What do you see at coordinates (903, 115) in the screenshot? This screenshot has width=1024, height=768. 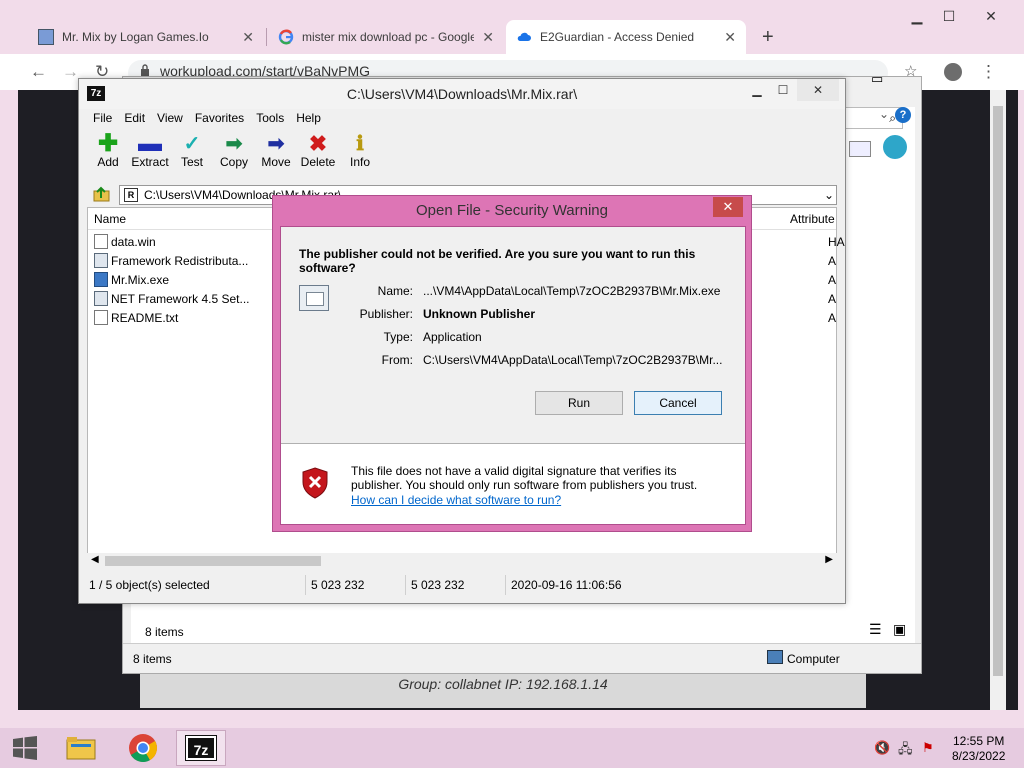 I see `help-icon: ?` at bounding box center [903, 115].